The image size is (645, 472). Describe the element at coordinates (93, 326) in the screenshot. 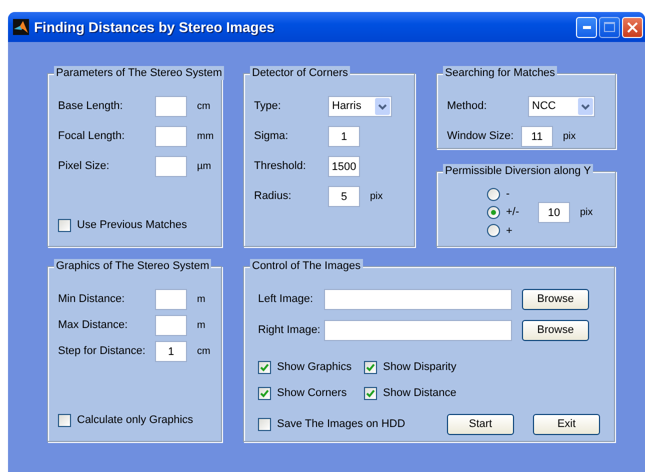

I see `field-label: Max Distance:` at that location.